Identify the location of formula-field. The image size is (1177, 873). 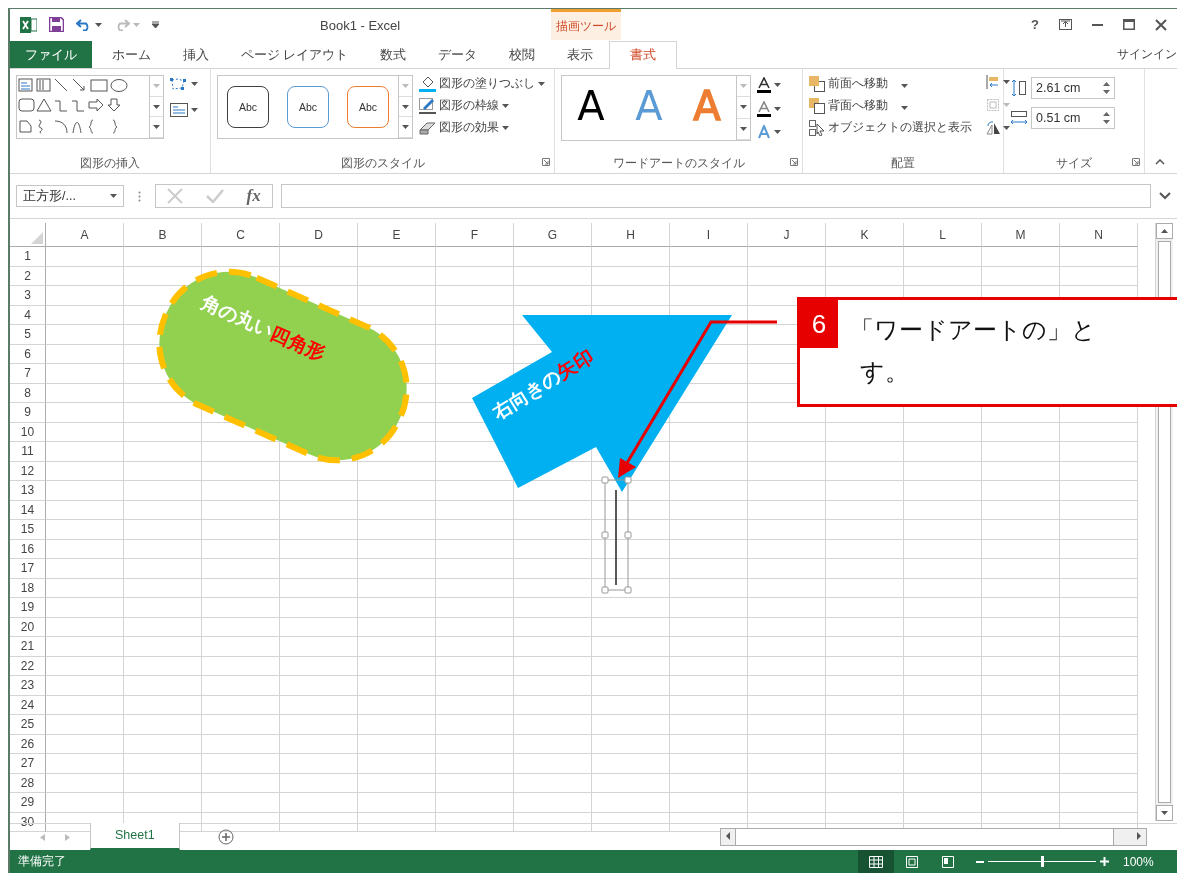
(716, 196).